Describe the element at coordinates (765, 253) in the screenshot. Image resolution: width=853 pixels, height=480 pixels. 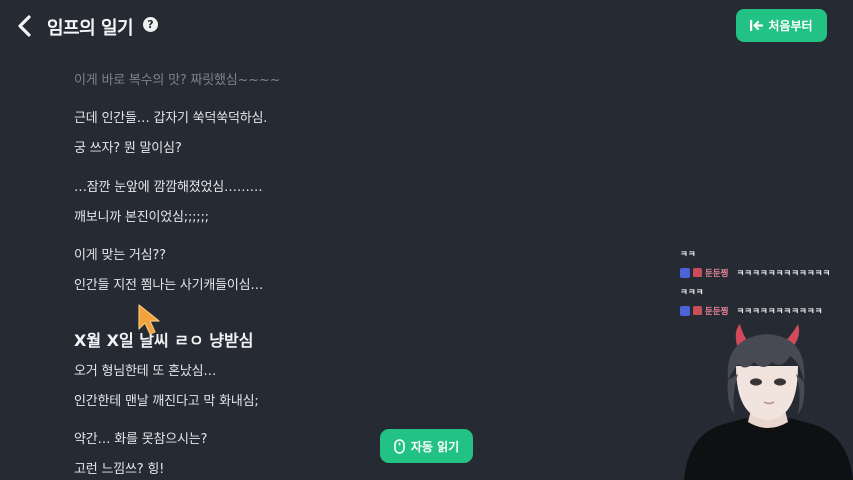
I see `chat-message: ㅋㅋ` at that location.